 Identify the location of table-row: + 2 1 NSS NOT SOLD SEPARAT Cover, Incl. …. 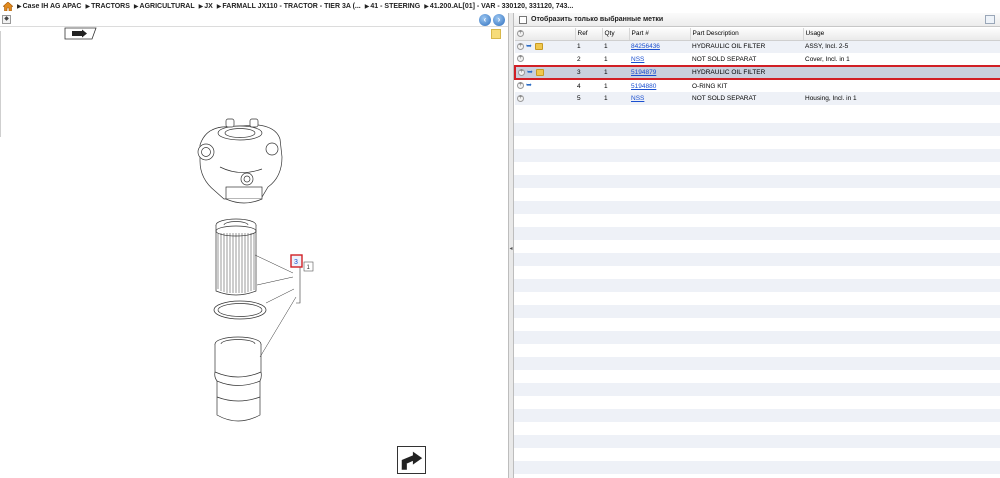
(757, 59).